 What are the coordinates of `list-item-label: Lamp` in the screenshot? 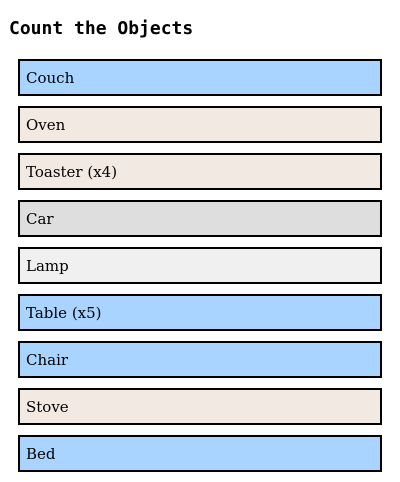 It's located at (47, 265).